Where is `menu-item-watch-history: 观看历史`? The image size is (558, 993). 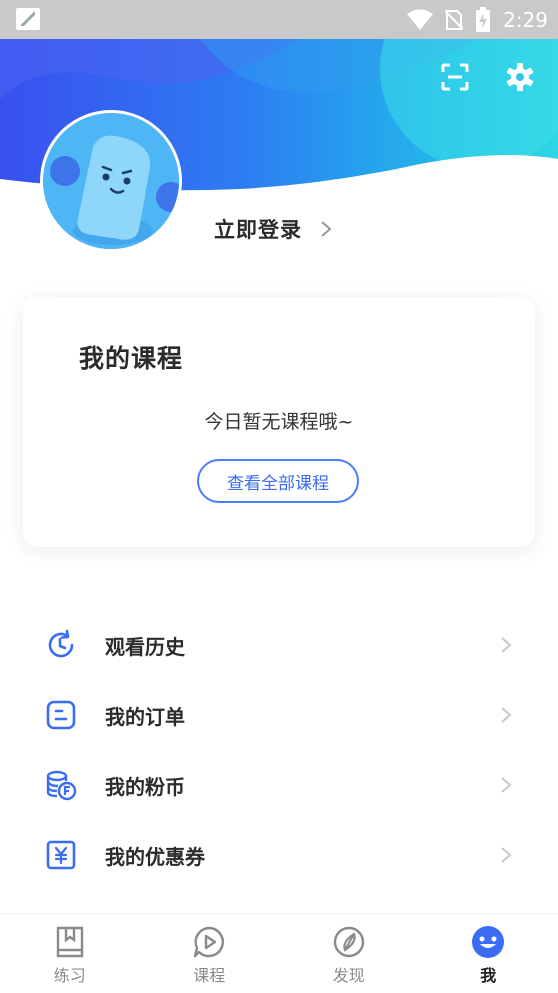
menu-item-watch-history: 观看历史 is located at coordinates (279, 645).